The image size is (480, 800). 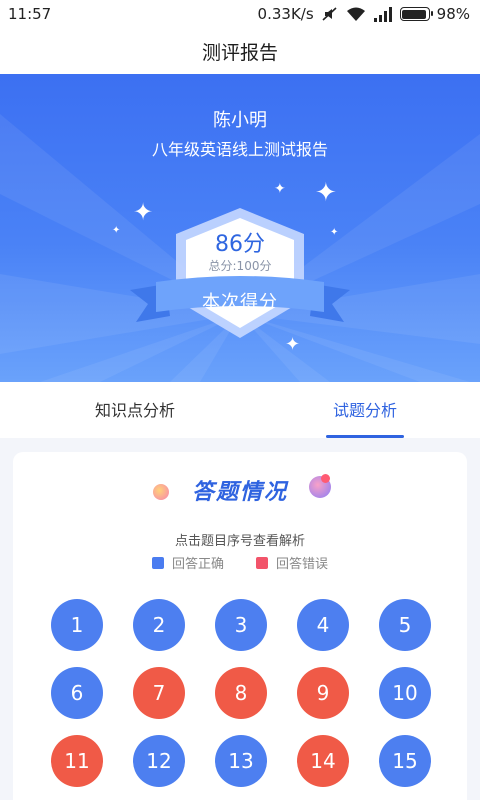 I want to click on wifi-icon, so click(x=356, y=14).